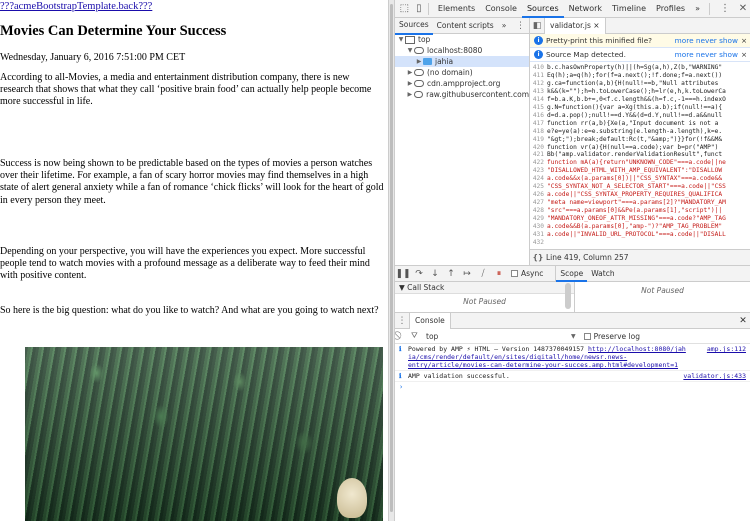  Describe the element at coordinates (538, 76) in the screenshot. I see `line-number: 411` at that location.